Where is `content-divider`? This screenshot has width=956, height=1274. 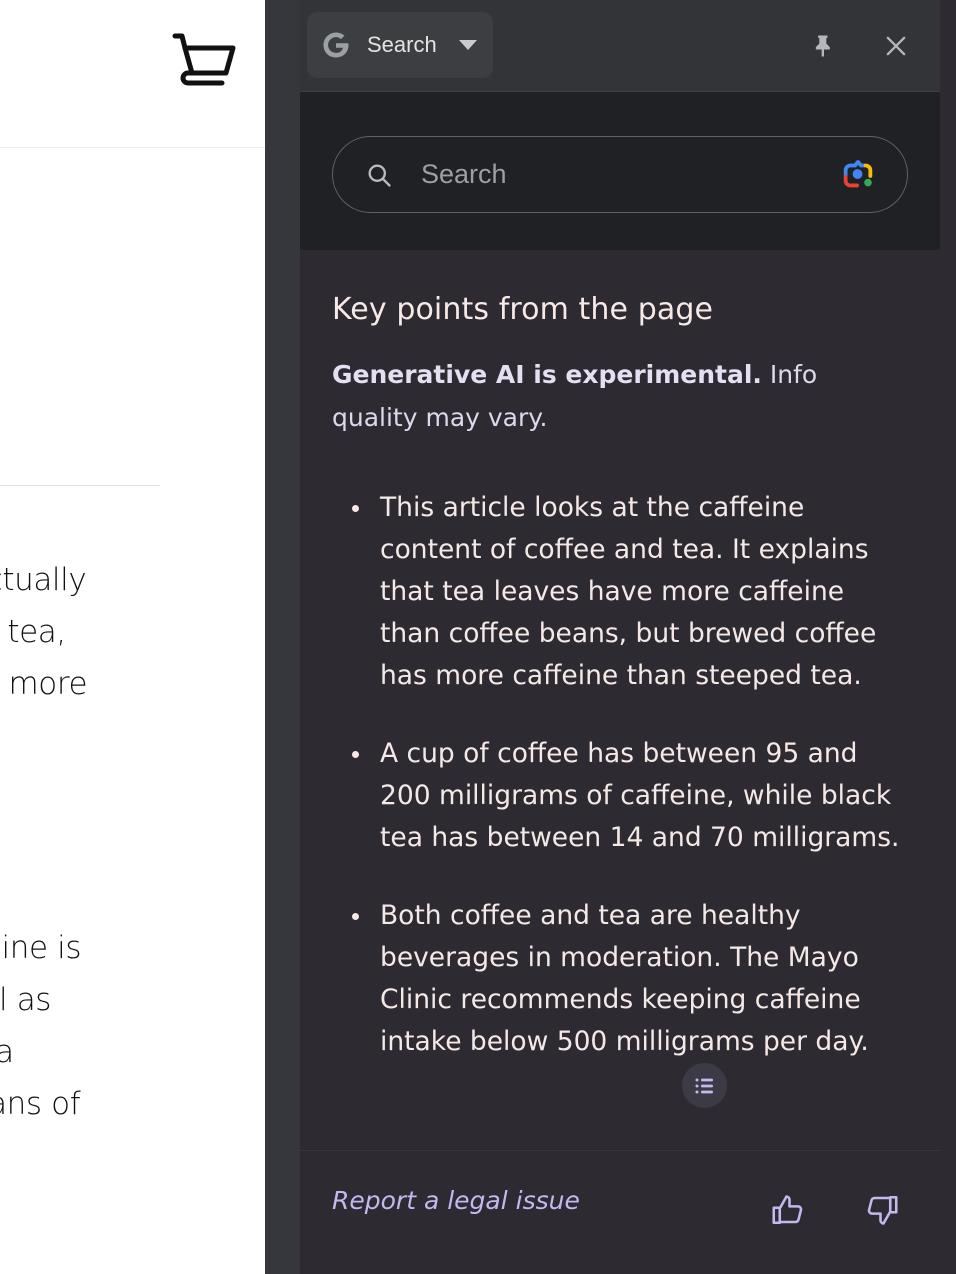
content-divider is located at coordinates (80, 485).